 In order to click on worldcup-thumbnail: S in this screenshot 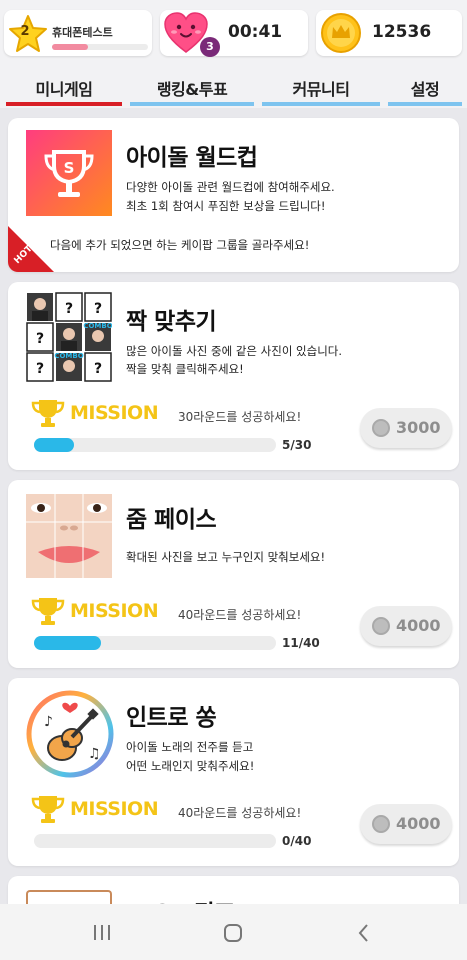, I will do `click(69, 173)`.